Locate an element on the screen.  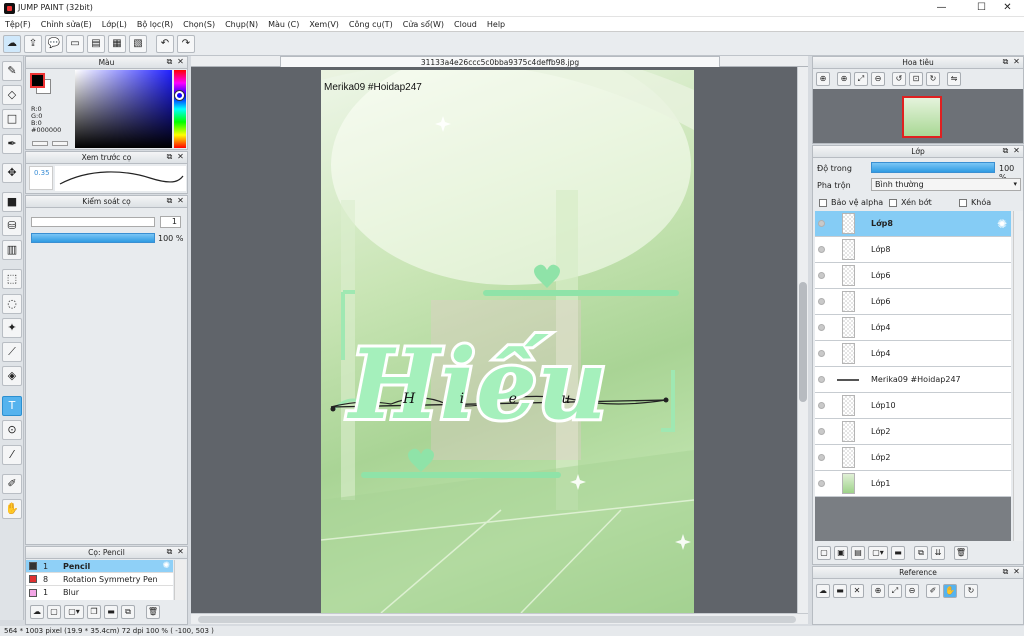
brush-list-scrollbar is located at coordinates (180, 580).